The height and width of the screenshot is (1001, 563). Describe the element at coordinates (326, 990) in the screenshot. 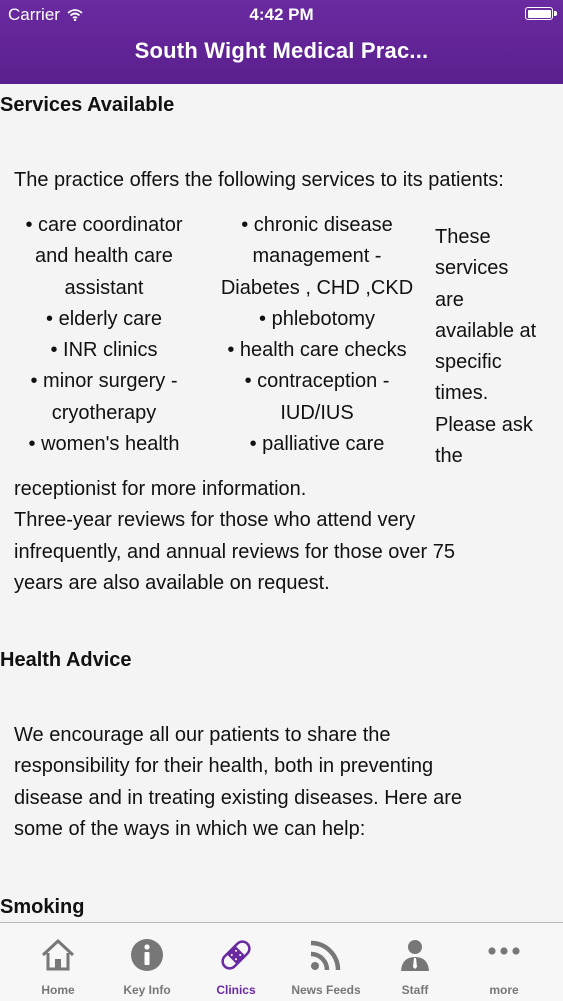

I see `tab-label: News Feeds` at that location.